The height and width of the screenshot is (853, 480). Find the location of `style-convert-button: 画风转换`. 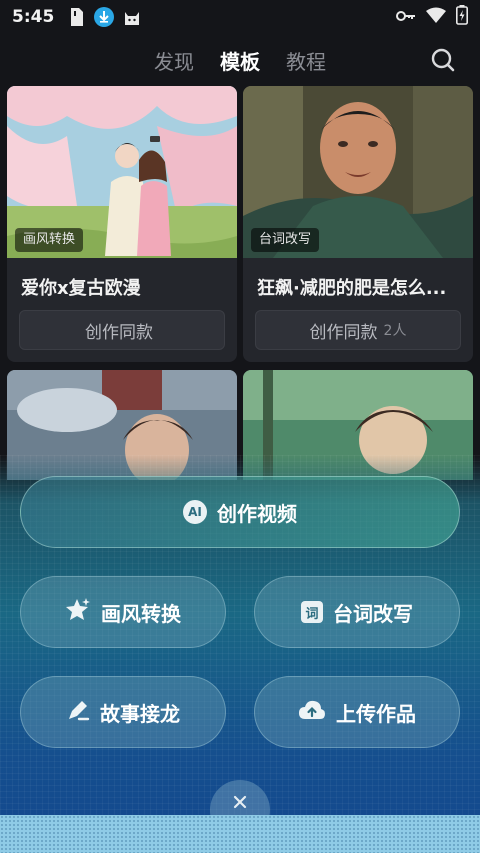

style-convert-button: 画风转换 is located at coordinates (123, 612).